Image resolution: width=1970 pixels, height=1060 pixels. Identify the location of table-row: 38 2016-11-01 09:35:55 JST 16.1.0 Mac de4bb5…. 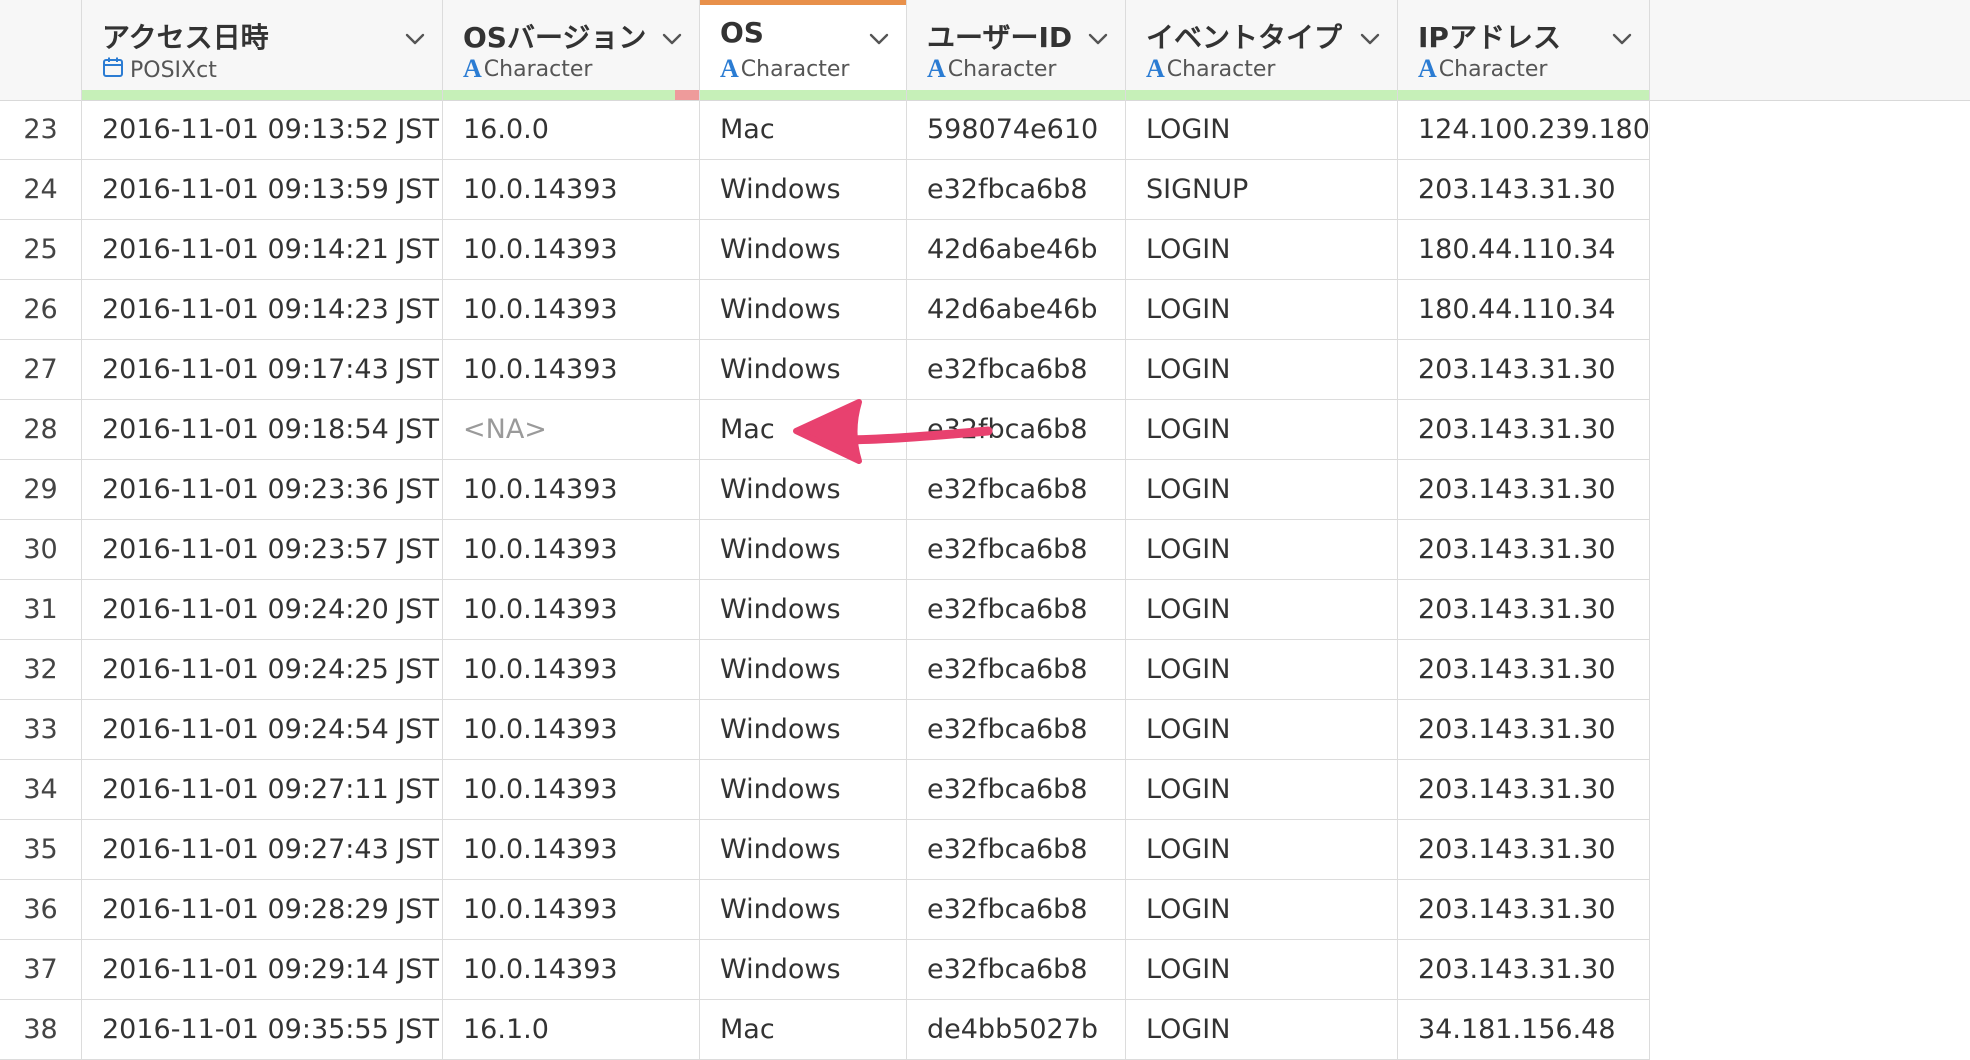
(825, 1030).